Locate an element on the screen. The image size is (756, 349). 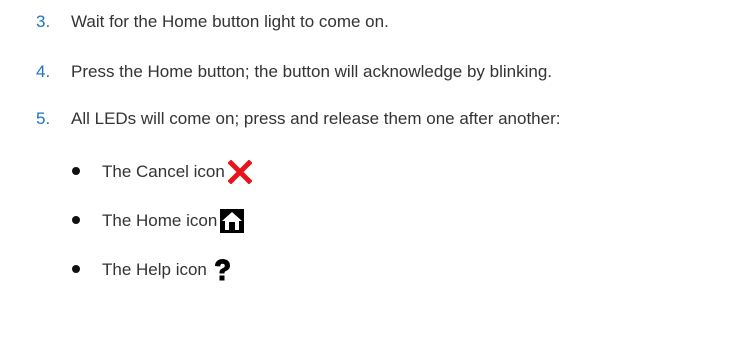
home-icon is located at coordinates (232, 221).